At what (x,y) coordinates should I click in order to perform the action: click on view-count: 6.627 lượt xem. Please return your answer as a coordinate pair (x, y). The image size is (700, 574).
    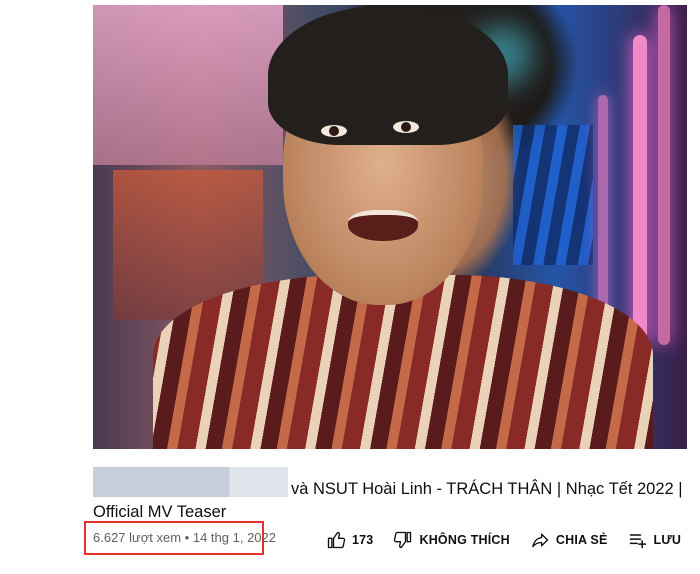
    Looking at the image, I should click on (137, 537).